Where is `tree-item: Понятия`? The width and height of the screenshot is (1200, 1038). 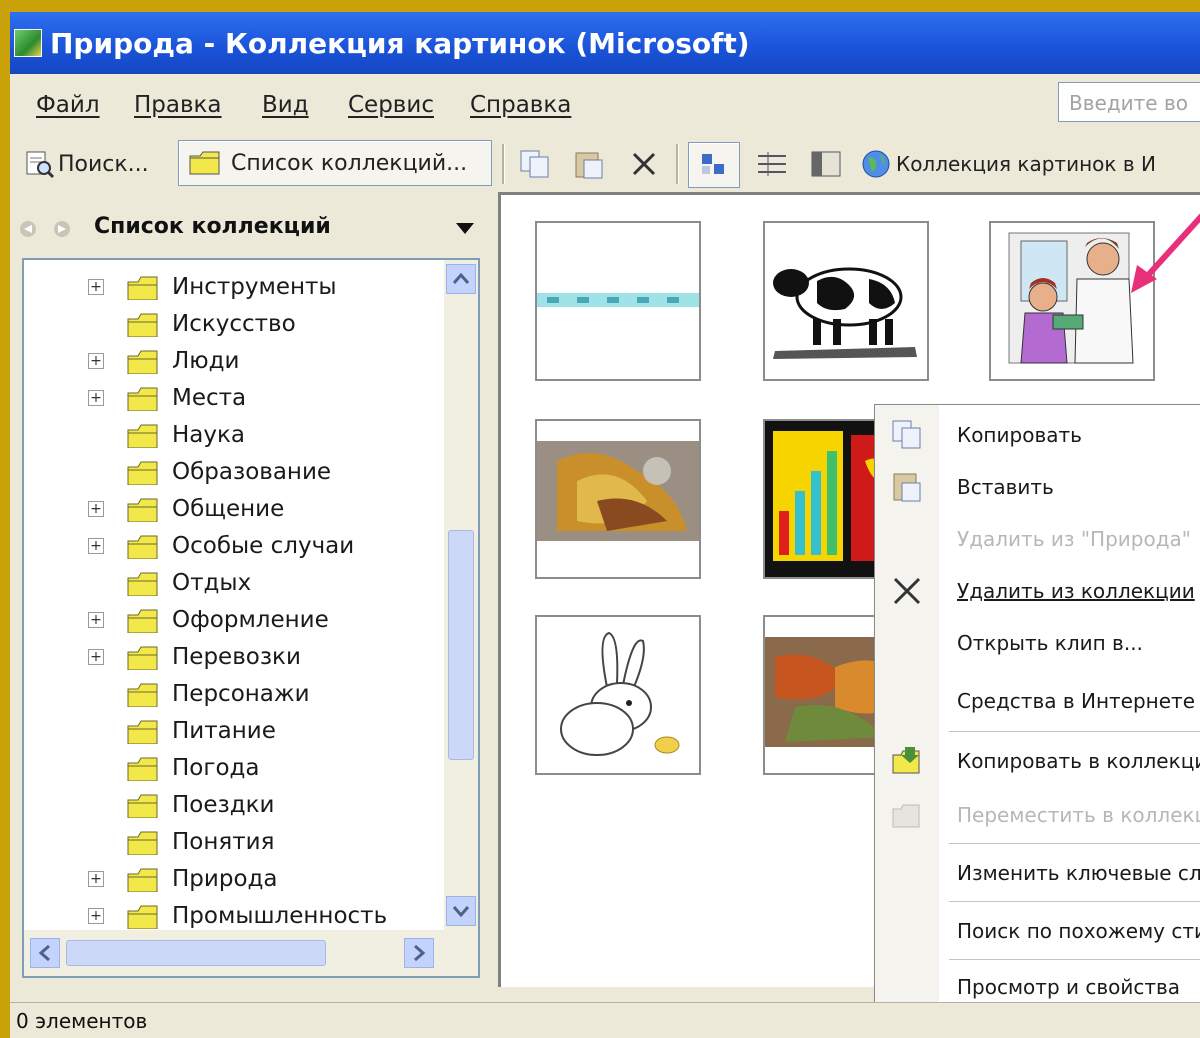 tree-item: Понятия is located at coordinates (234, 841).